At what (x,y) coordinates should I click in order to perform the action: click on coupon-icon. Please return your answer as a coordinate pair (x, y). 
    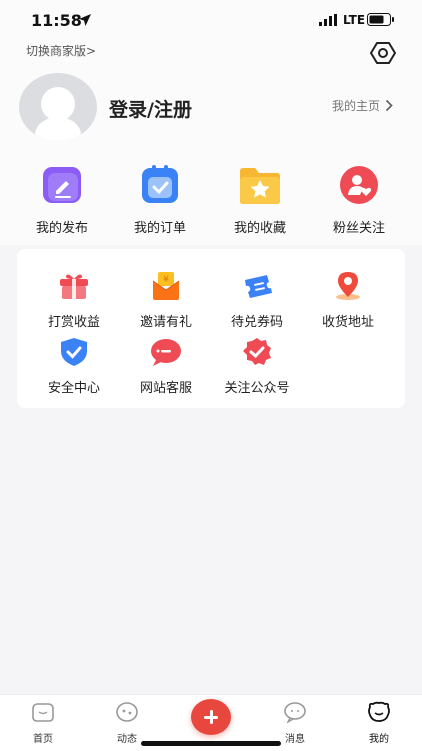
    Looking at the image, I should click on (258, 286).